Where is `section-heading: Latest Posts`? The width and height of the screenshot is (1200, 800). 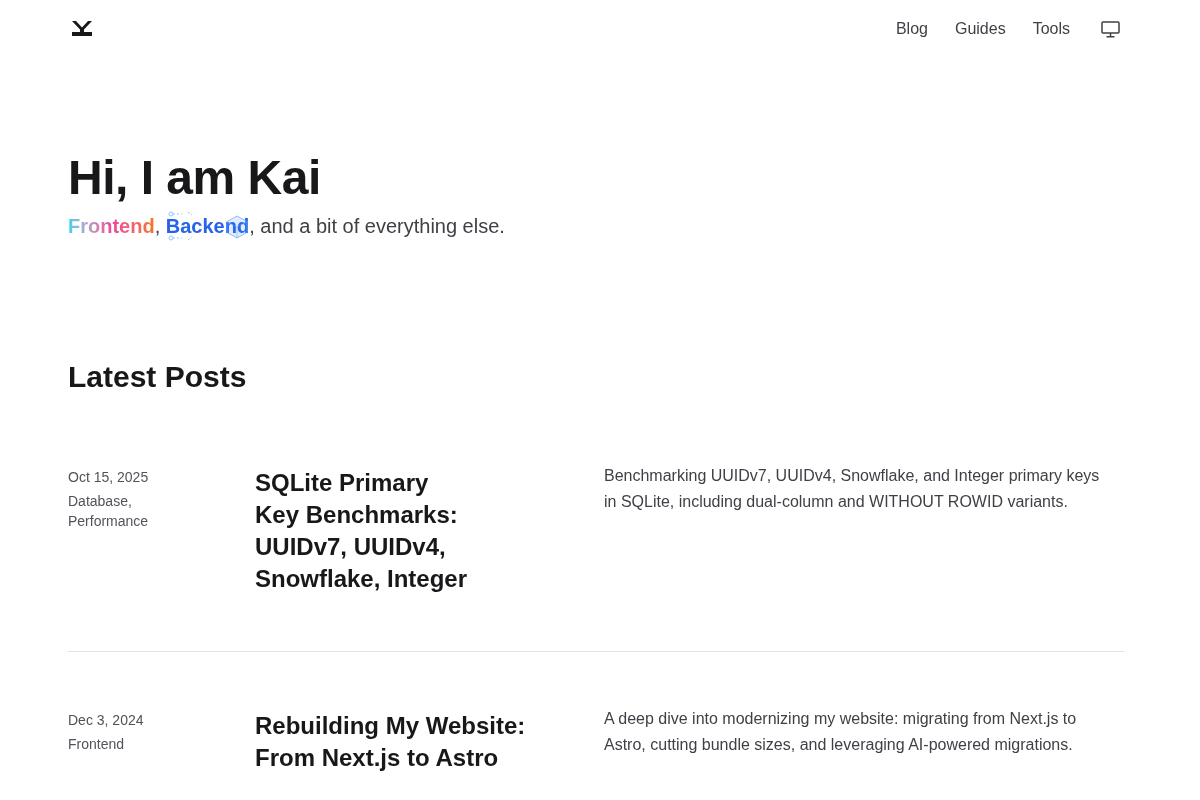
section-heading: Latest Posts is located at coordinates (158, 377).